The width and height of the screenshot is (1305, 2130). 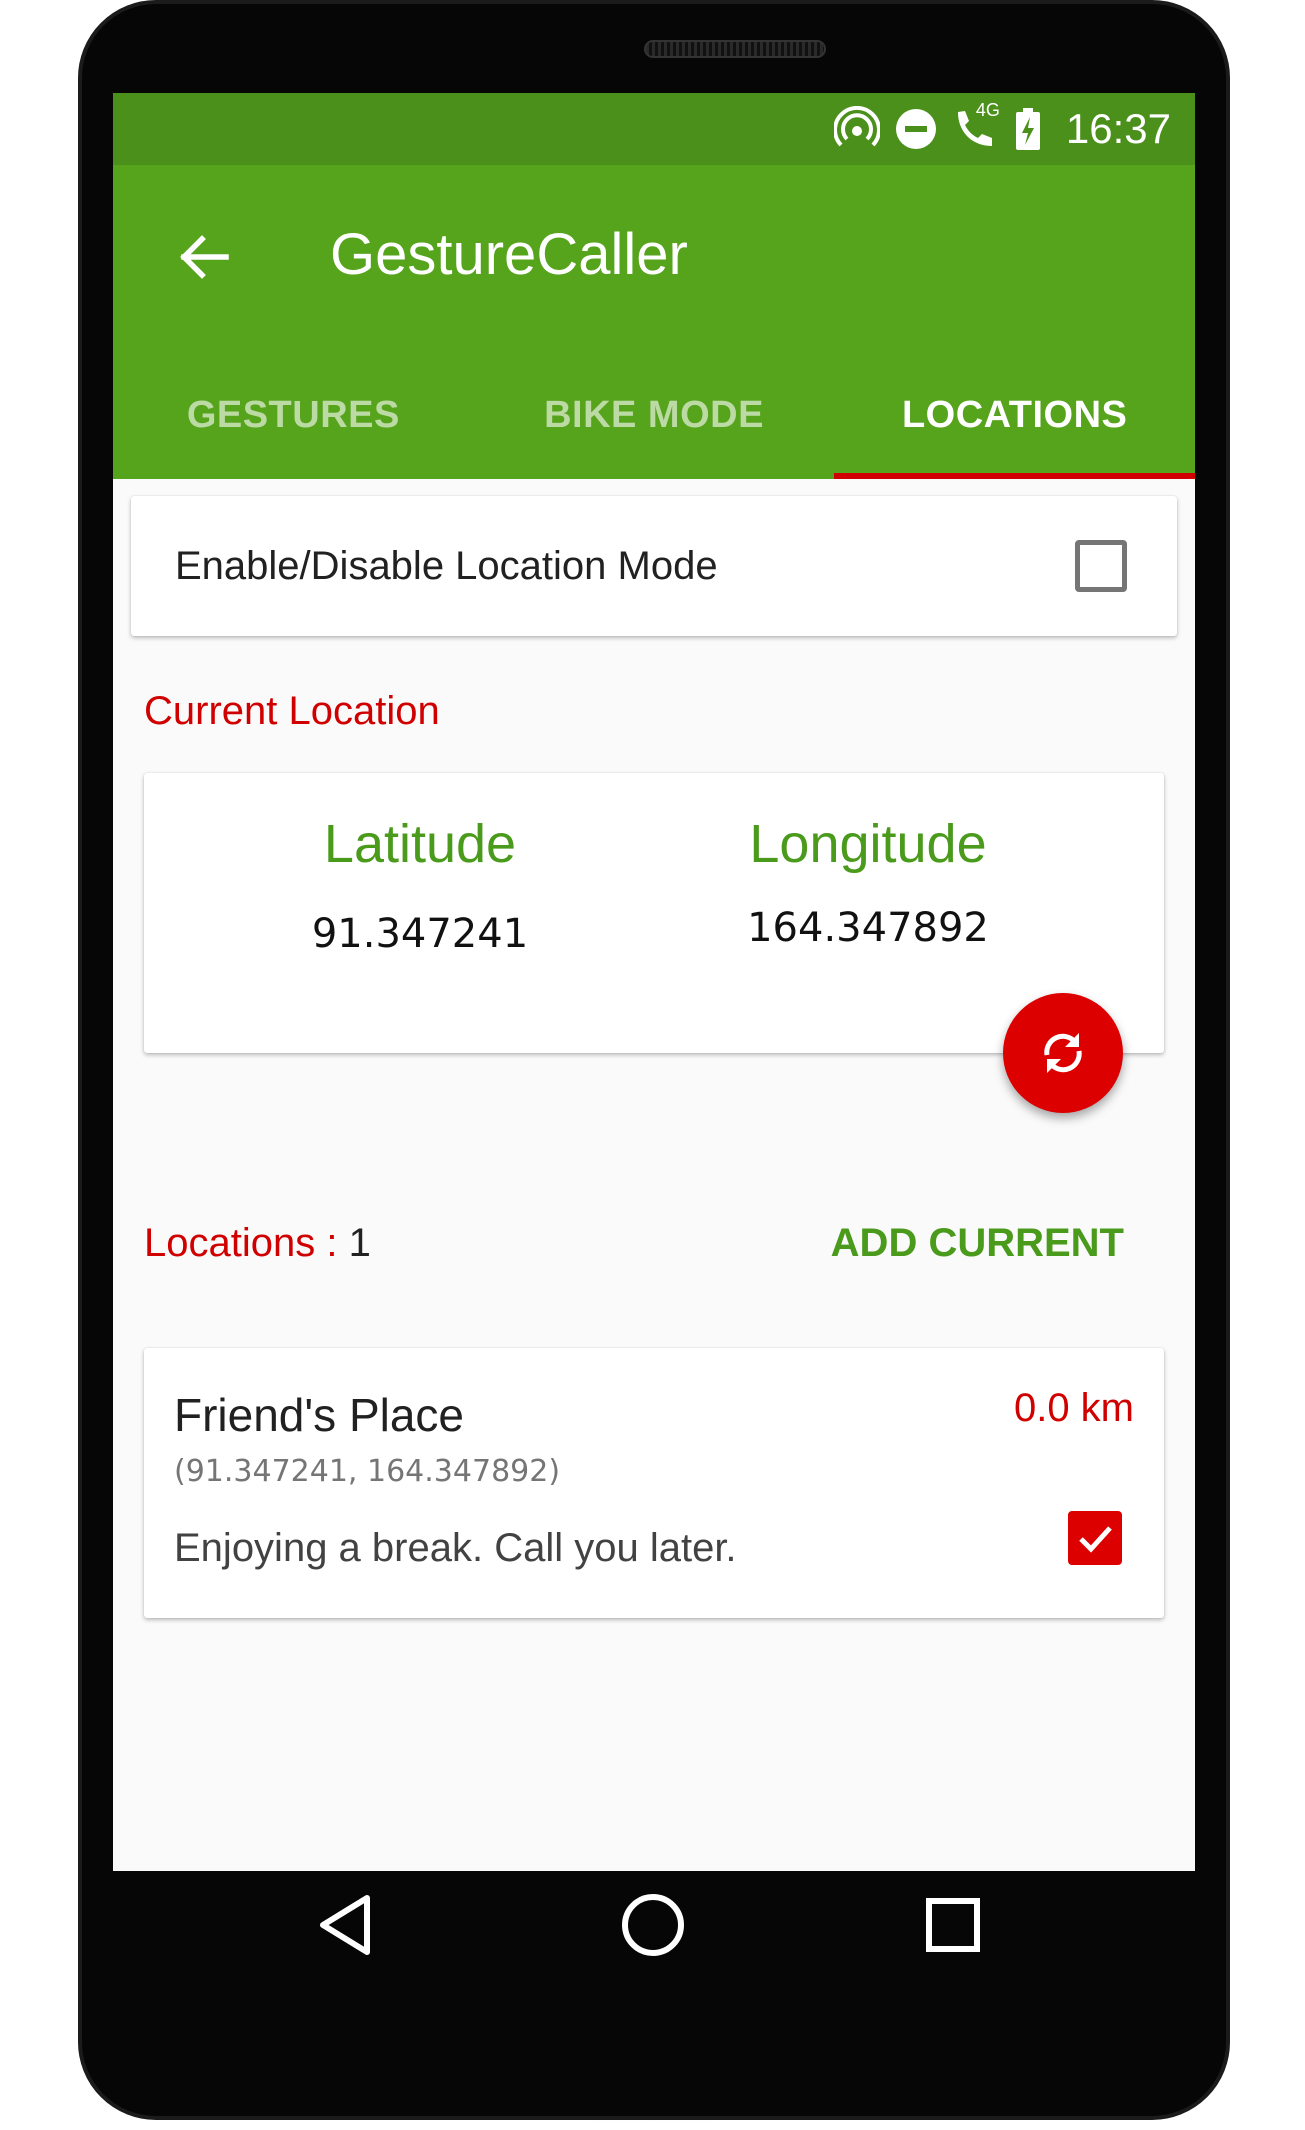 I want to click on location-message: Enjoying a break. Call you later., so click(x=455, y=1548).